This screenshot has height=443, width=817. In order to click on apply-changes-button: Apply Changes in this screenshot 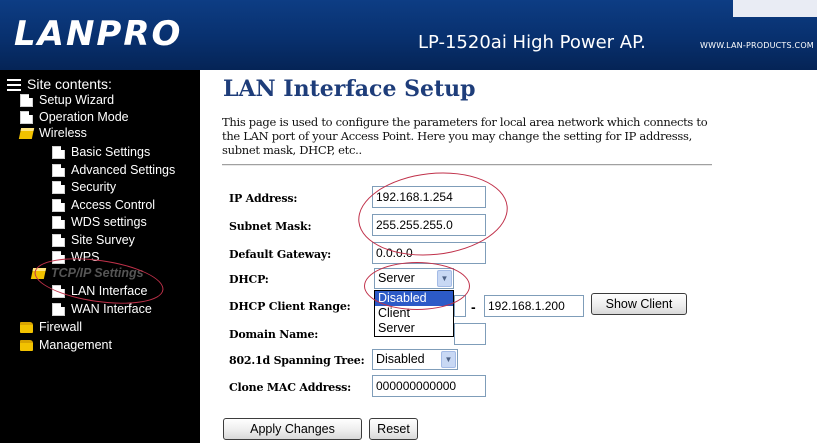, I will do `click(292, 429)`.